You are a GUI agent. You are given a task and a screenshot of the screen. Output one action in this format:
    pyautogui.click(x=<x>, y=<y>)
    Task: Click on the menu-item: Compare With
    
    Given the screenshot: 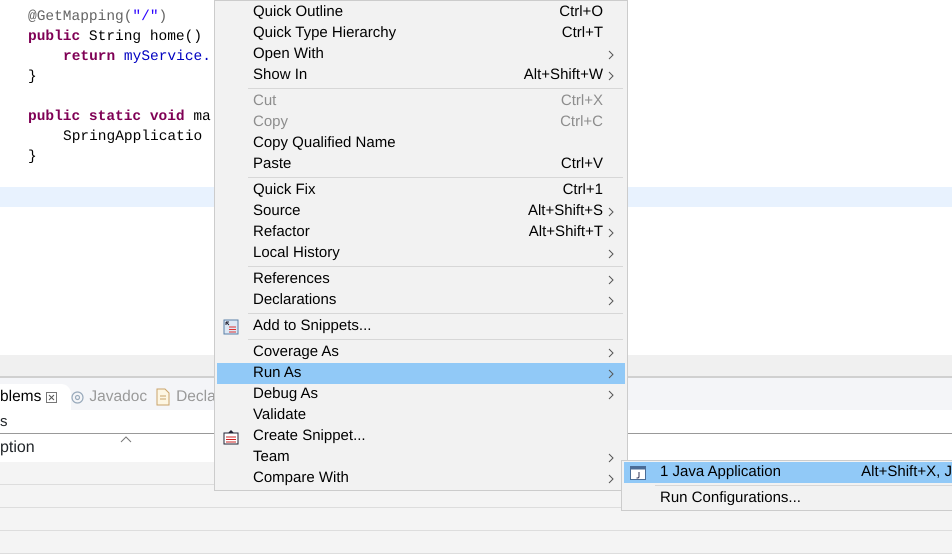 What is the action you would take?
    pyautogui.click(x=421, y=478)
    